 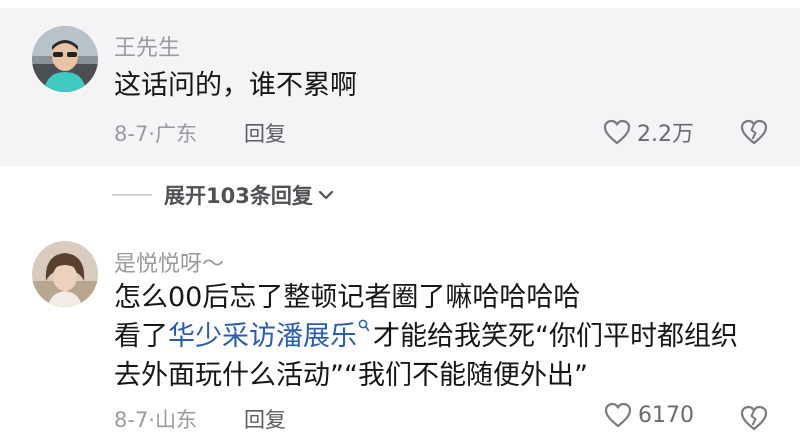 What do you see at coordinates (200, 133) in the screenshot?
I see `comment-meta: 8-7·广东 回复` at bounding box center [200, 133].